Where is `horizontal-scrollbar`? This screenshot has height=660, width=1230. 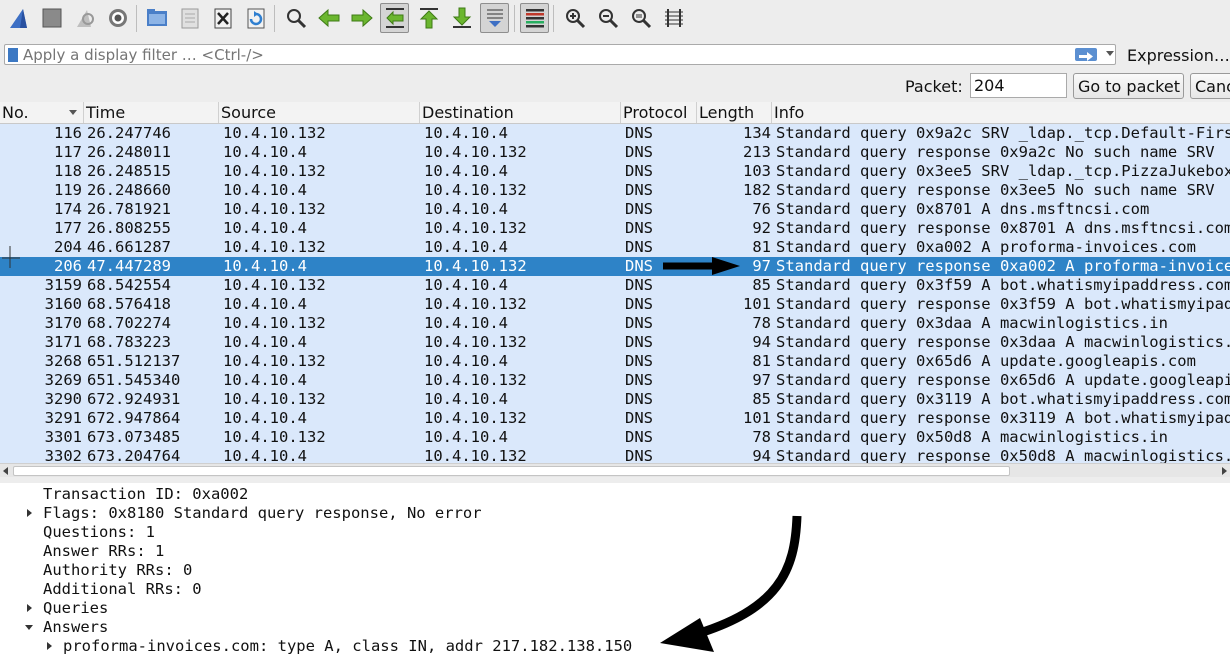 horizontal-scrollbar is located at coordinates (615, 470).